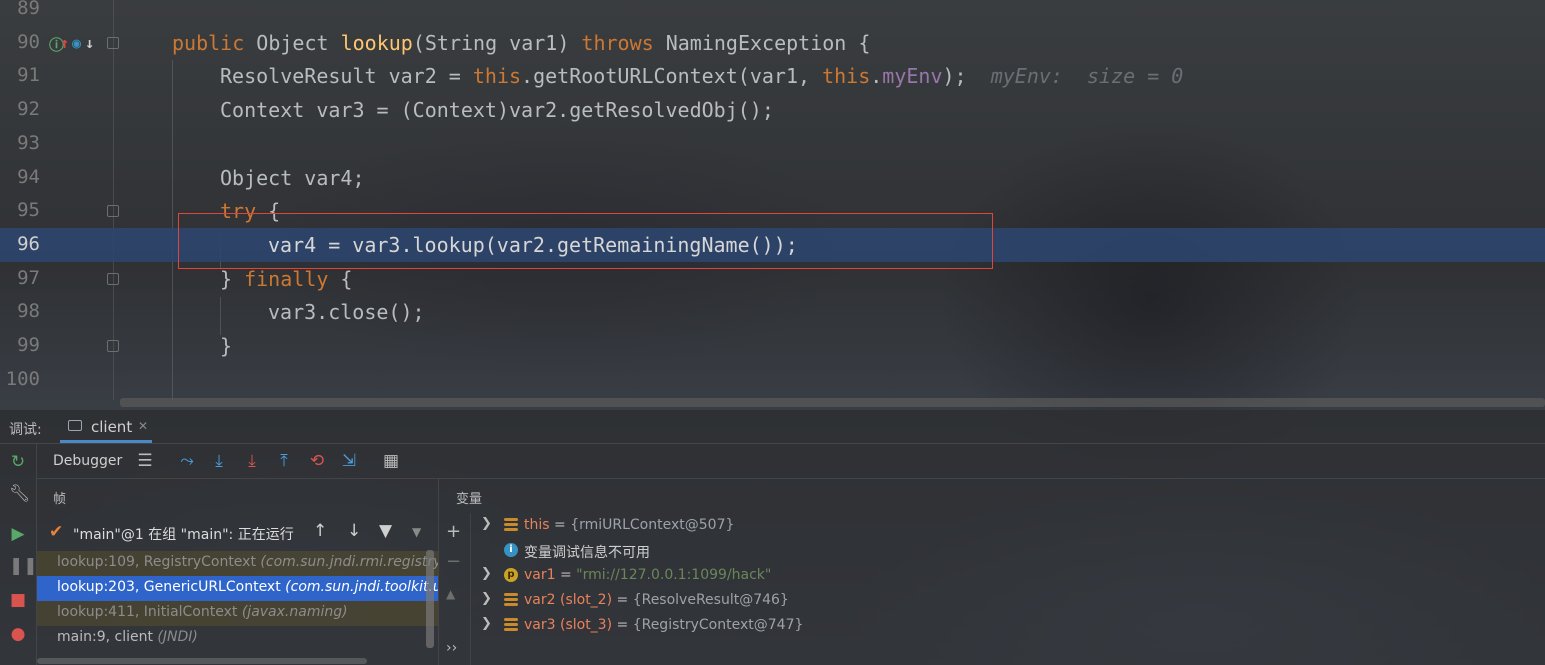 The width and height of the screenshot is (1545, 665). I want to click on thread-label: "main"@1 在组 "main": 正在运行, so click(183, 535).